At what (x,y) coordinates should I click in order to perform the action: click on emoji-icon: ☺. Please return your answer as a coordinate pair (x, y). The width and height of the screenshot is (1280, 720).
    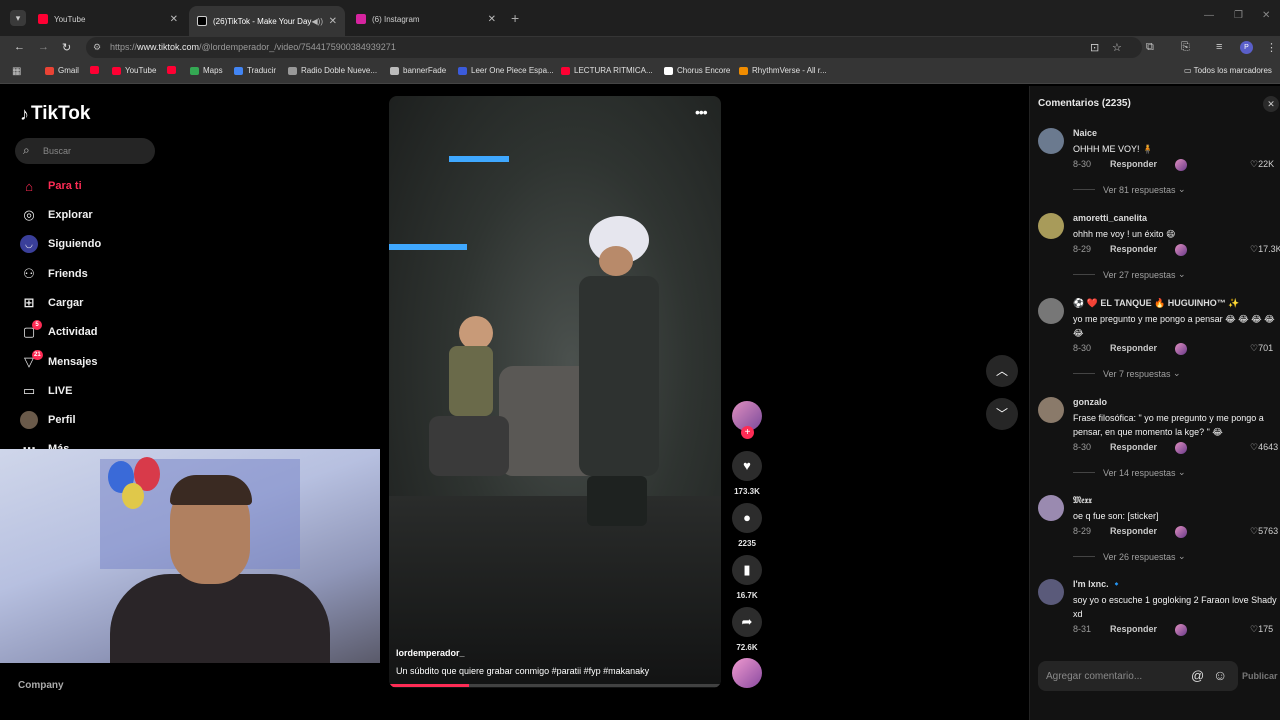
    Looking at the image, I should click on (1220, 675).